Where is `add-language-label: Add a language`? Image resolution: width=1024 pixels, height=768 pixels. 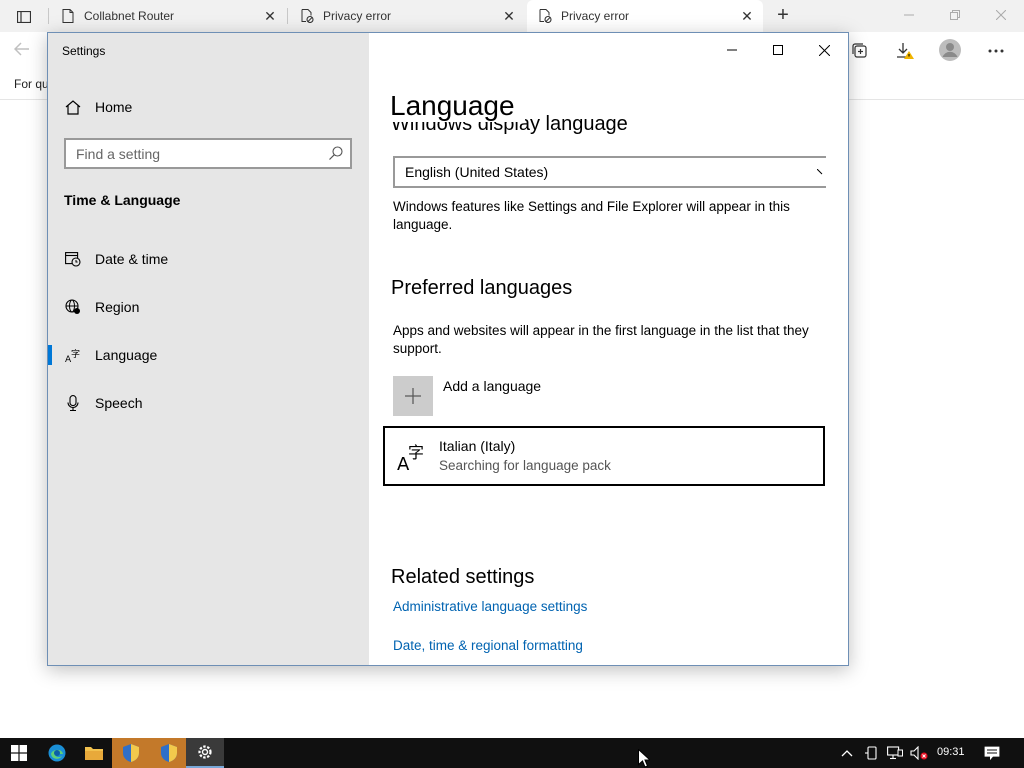
add-language-label: Add a language is located at coordinates (492, 386).